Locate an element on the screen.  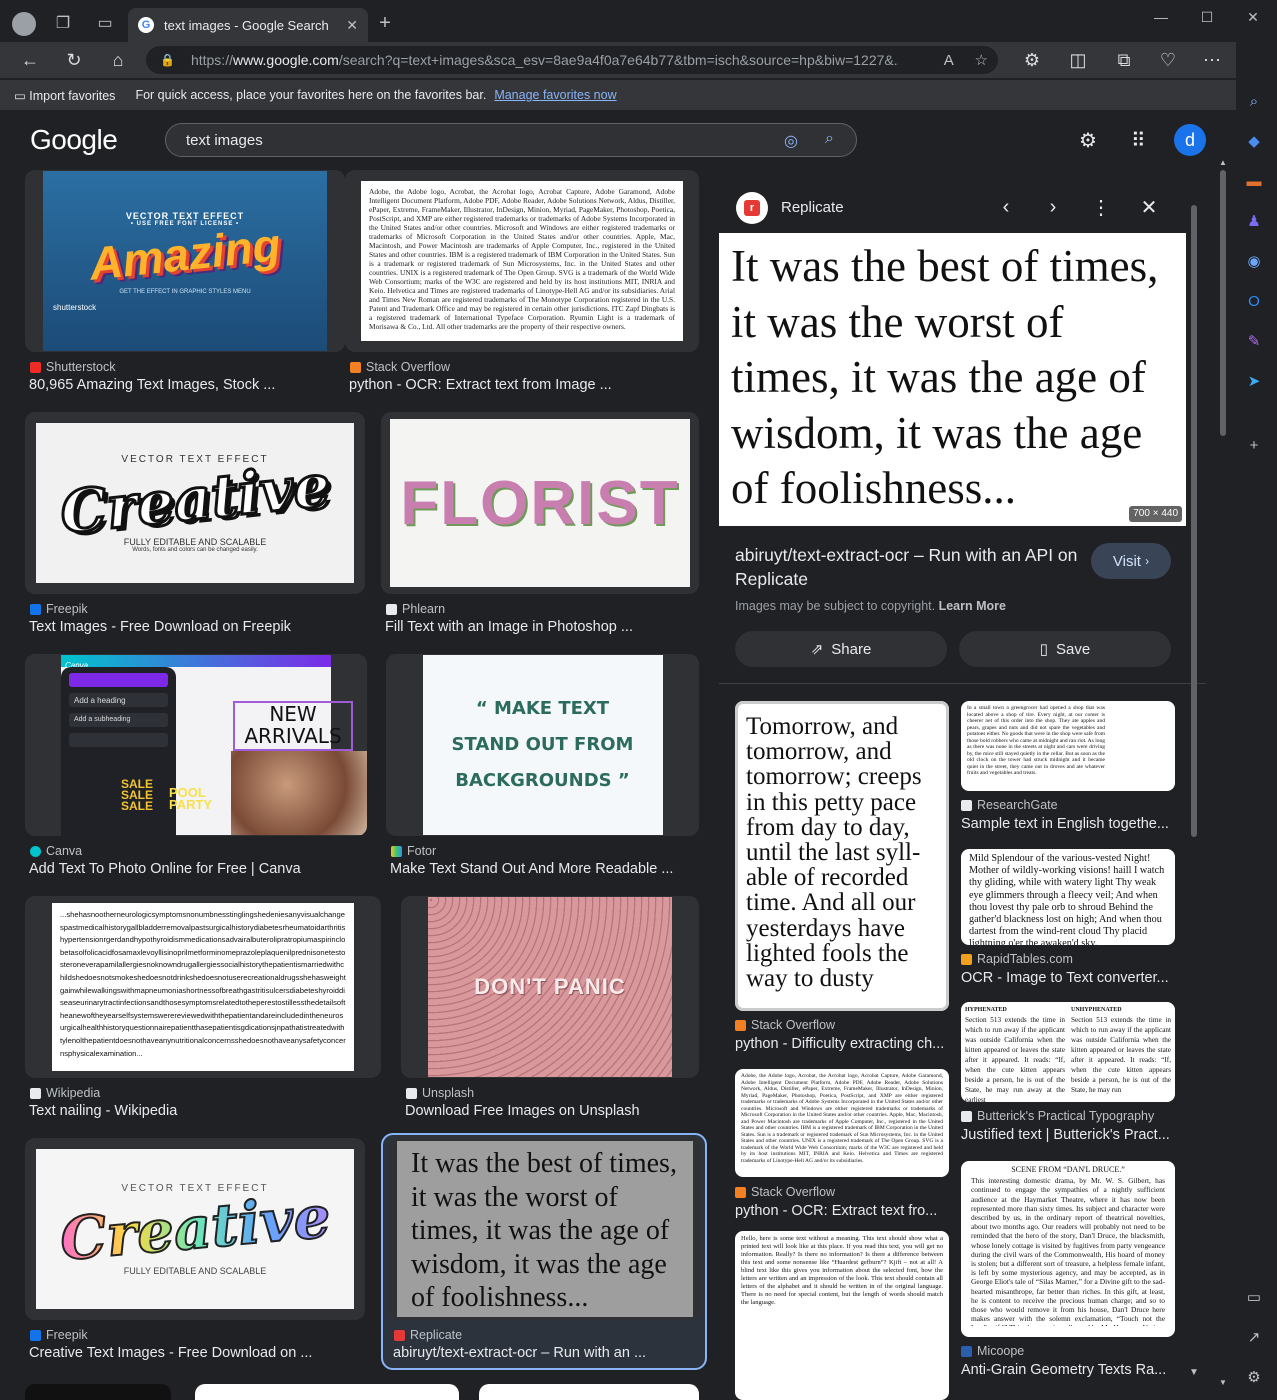
designer-icon: ✎ is located at coordinates (1254, 341).